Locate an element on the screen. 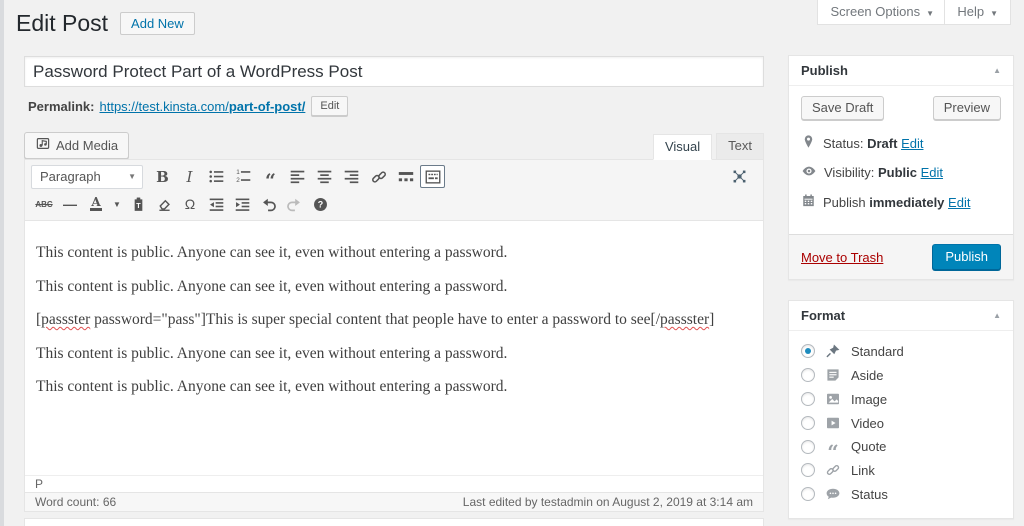 The height and width of the screenshot is (526, 1024). align-center-icon is located at coordinates (324, 176).